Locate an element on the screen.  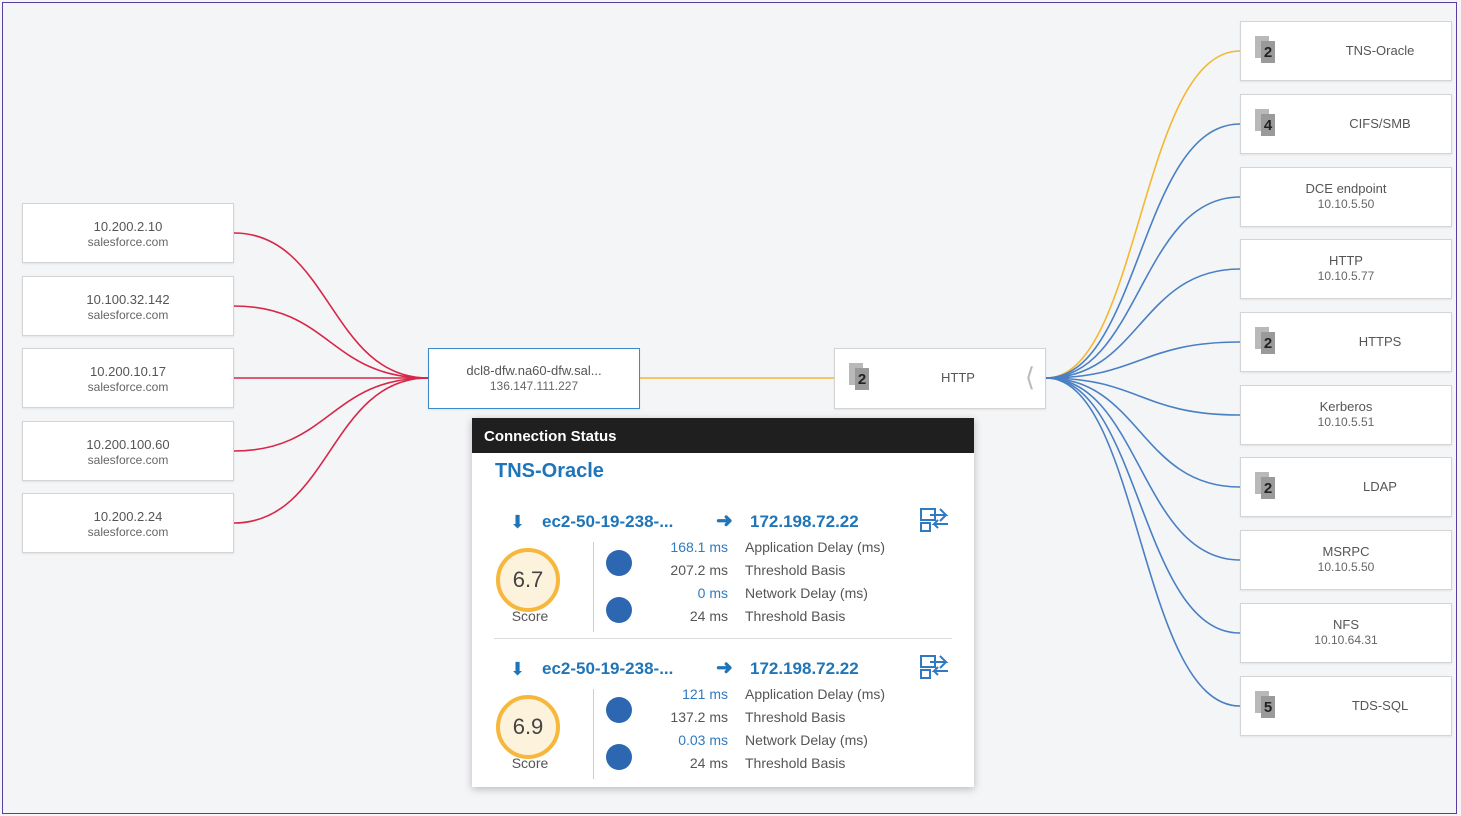
stack-icon: 5 is located at coordinates (1266, 705).